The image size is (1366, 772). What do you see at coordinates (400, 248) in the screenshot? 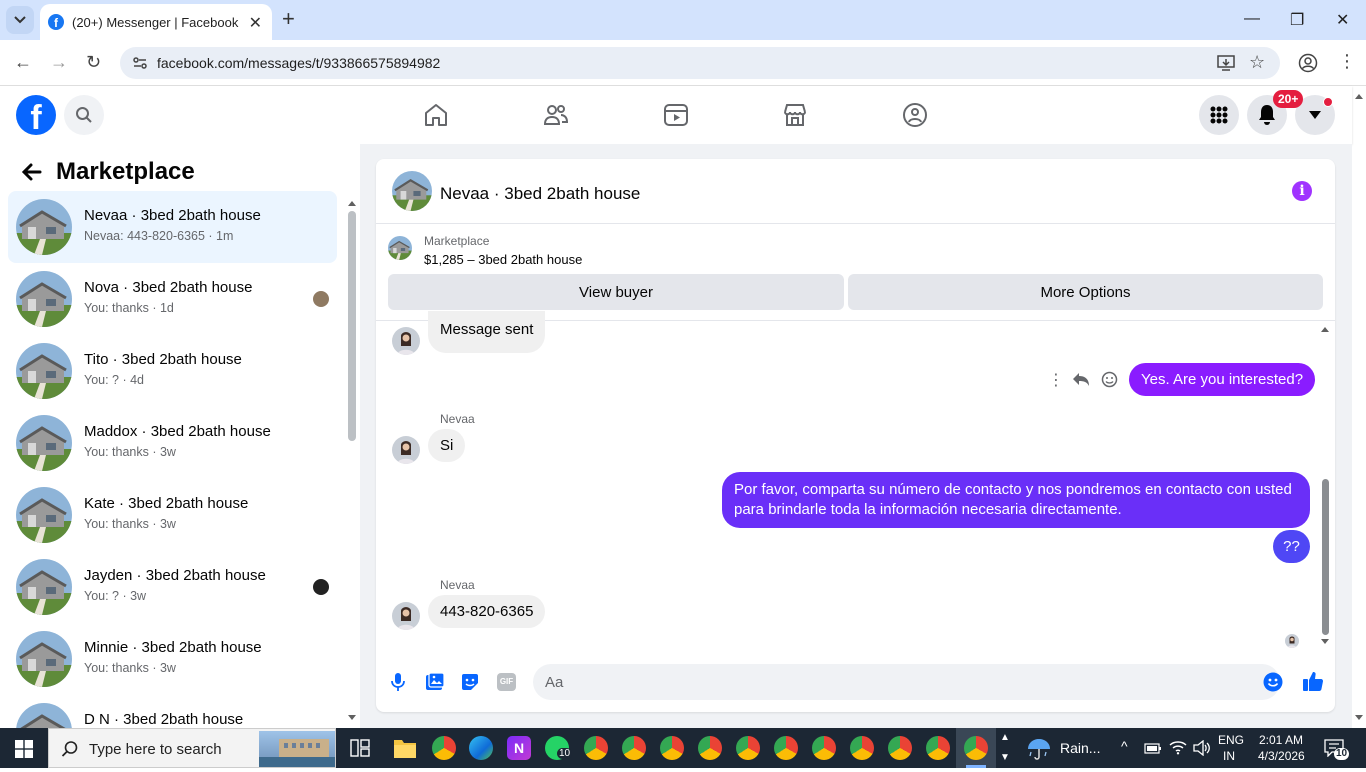
I see `listing-thumbnail` at bounding box center [400, 248].